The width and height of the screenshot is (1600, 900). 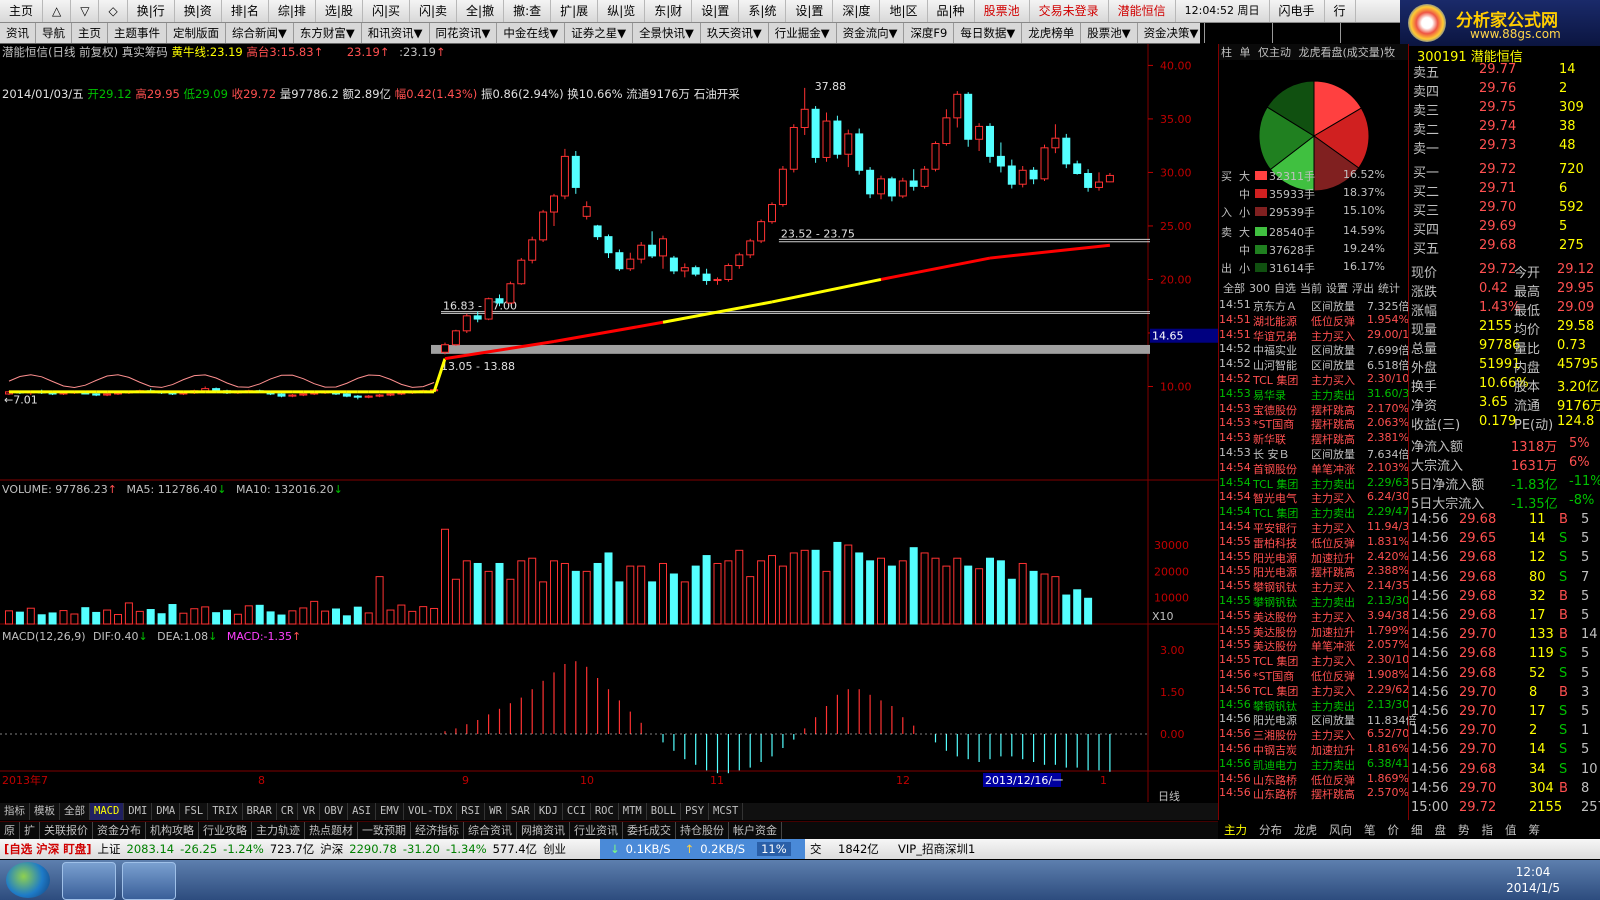 I want to click on radar-row: 14:56 凯迪电力 主力卖出 6.38/41, so click(x=1314, y=764).